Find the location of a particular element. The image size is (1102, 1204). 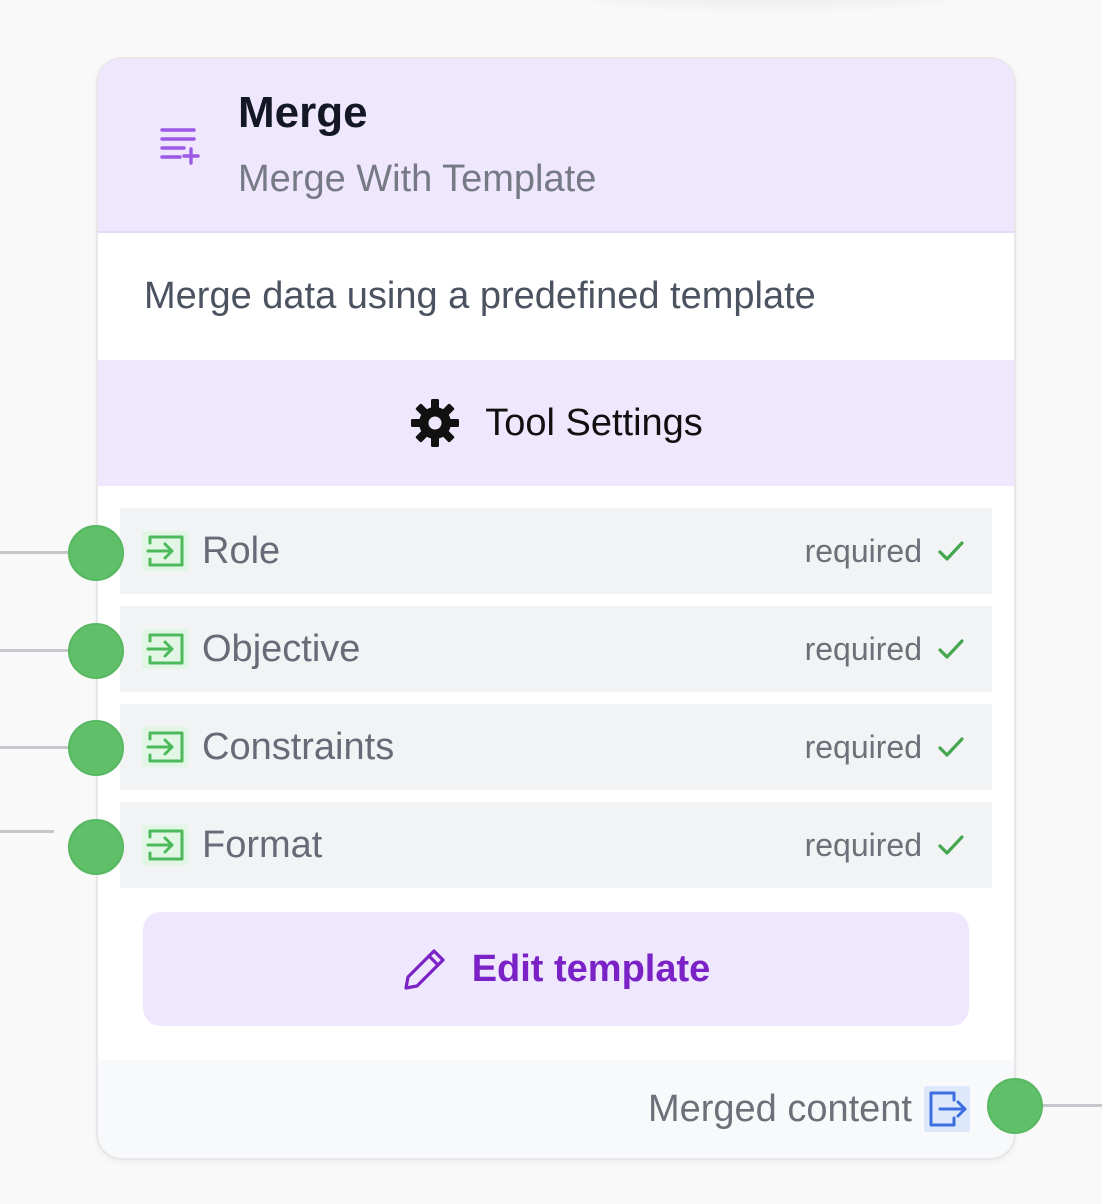

input-row-role: Role required is located at coordinates (556, 551).